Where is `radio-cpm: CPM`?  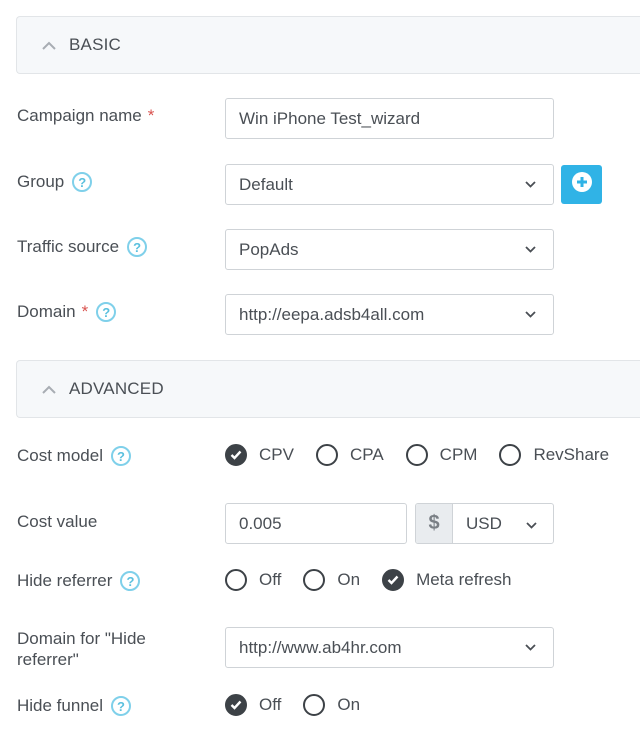
radio-cpm: CPM is located at coordinates (441, 455).